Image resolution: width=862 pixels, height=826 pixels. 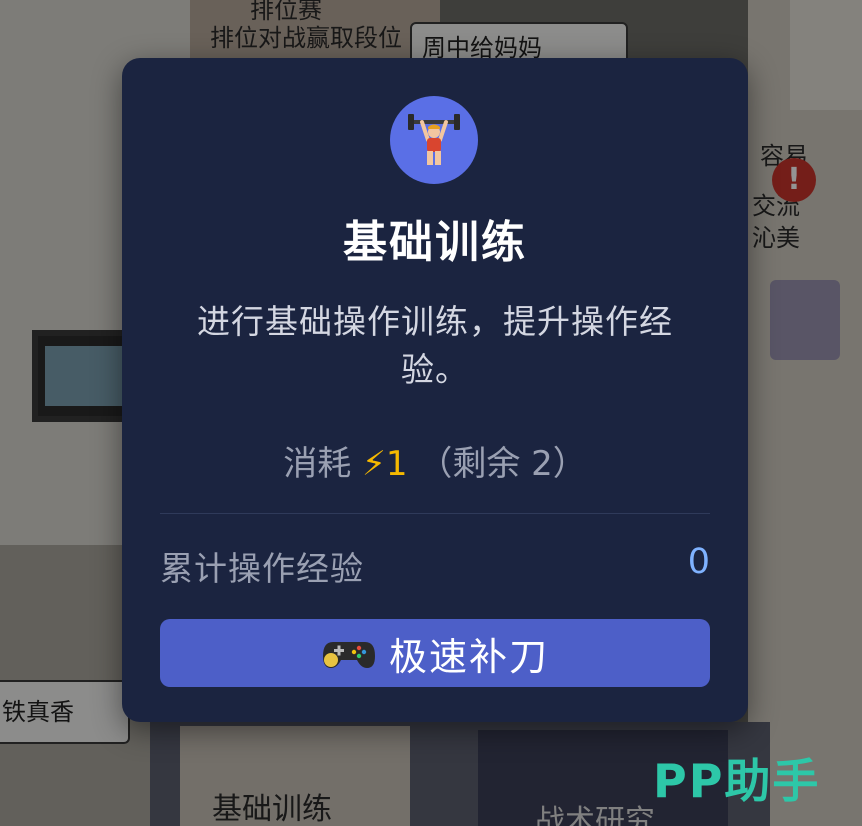 I want to click on fast-last-hit-button: 极速补刀, so click(x=435, y=653).